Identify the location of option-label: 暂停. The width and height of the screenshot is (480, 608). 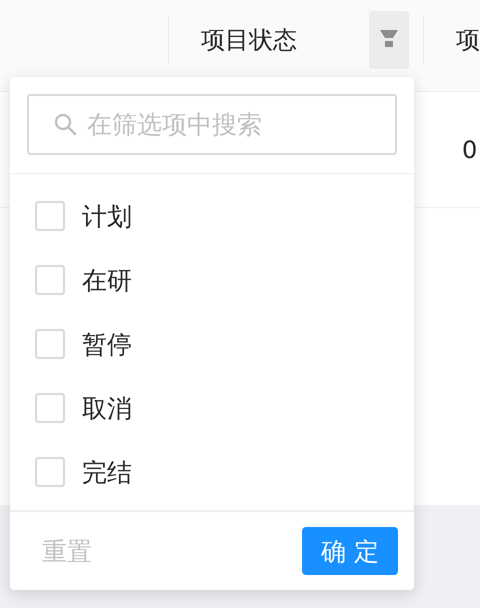
(107, 344).